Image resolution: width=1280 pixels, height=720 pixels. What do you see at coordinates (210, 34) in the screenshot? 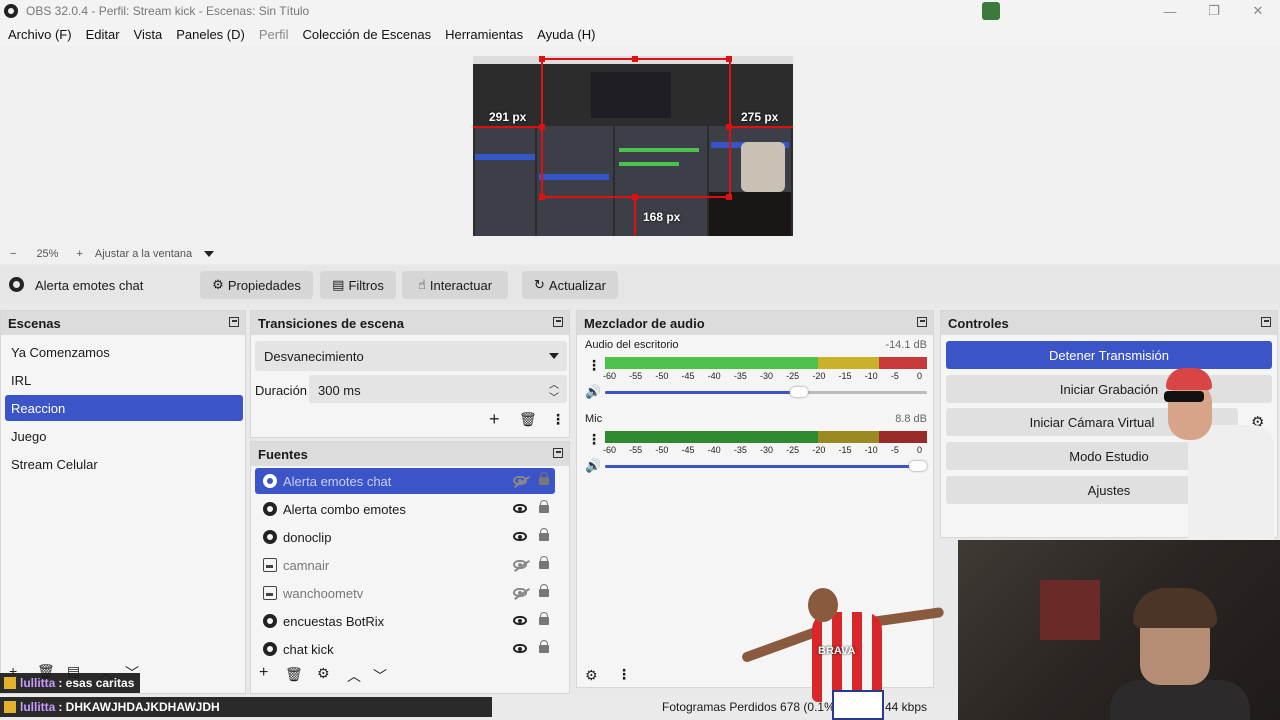
I see `menu-docks: Paneles (D)` at bounding box center [210, 34].